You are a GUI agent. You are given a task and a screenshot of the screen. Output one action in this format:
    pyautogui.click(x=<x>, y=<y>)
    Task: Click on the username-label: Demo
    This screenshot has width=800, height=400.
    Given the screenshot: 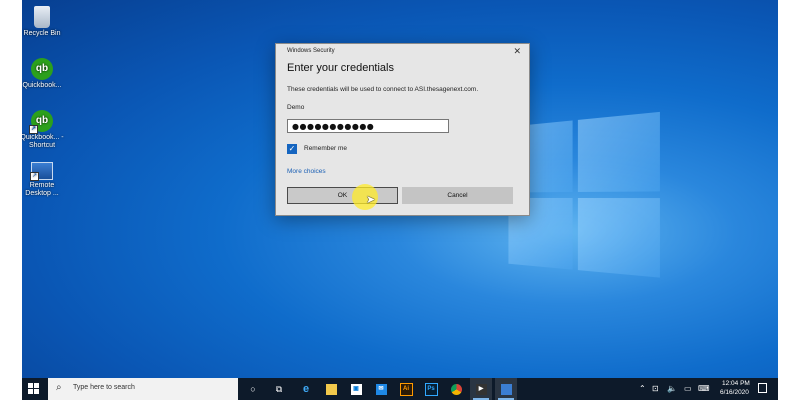 What is the action you would take?
    pyautogui.click(x=296, y=107)
    